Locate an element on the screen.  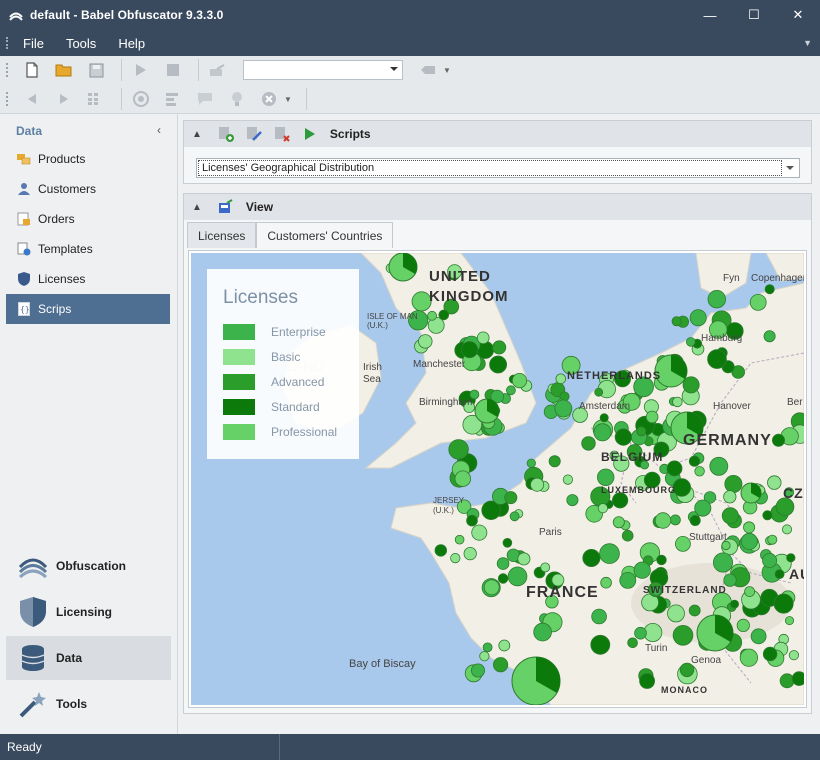
toolbar-combo is located at coordinates (323, 70).